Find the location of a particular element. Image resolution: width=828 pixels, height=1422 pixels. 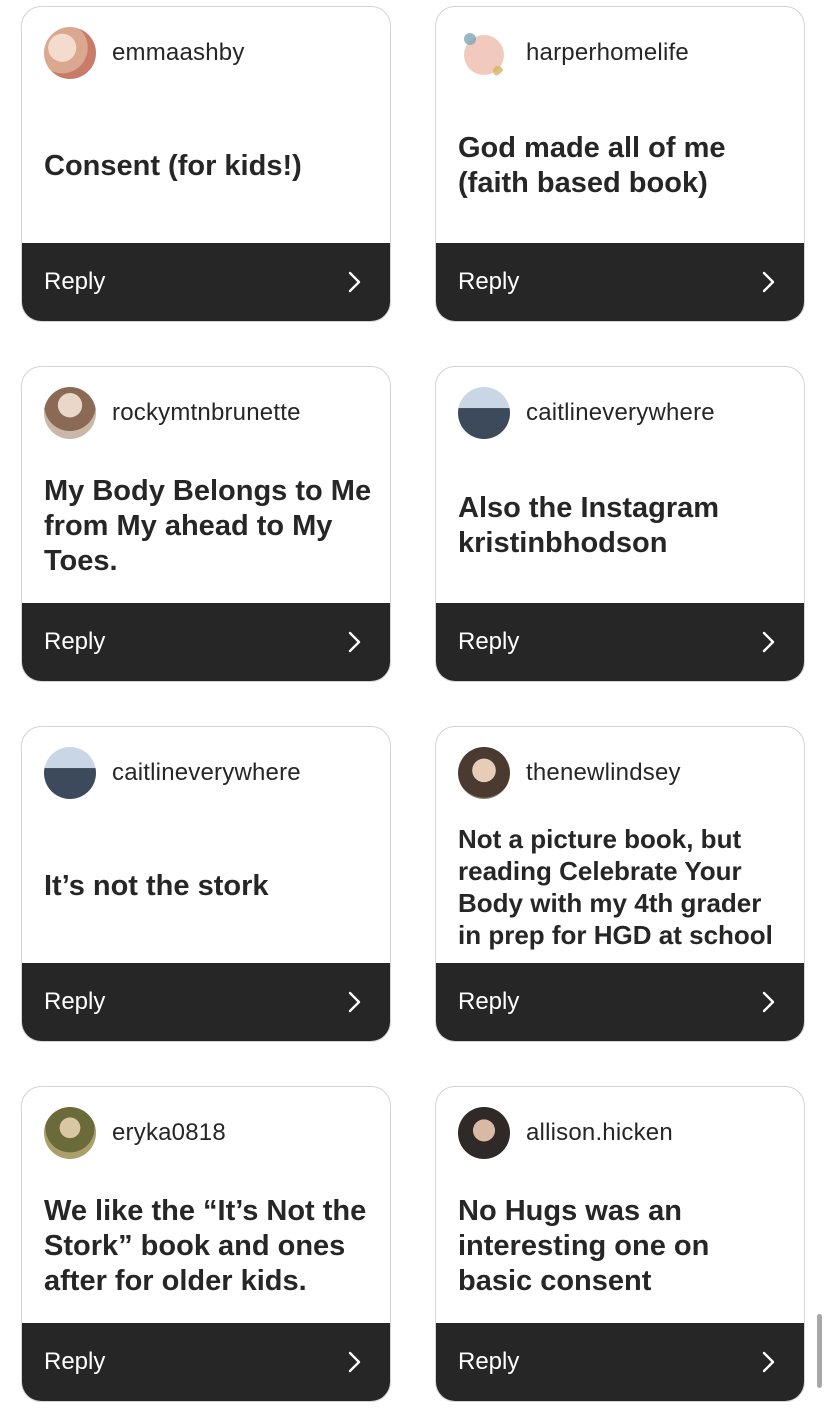

username: emmaashby is located at coordinates (178, 53).